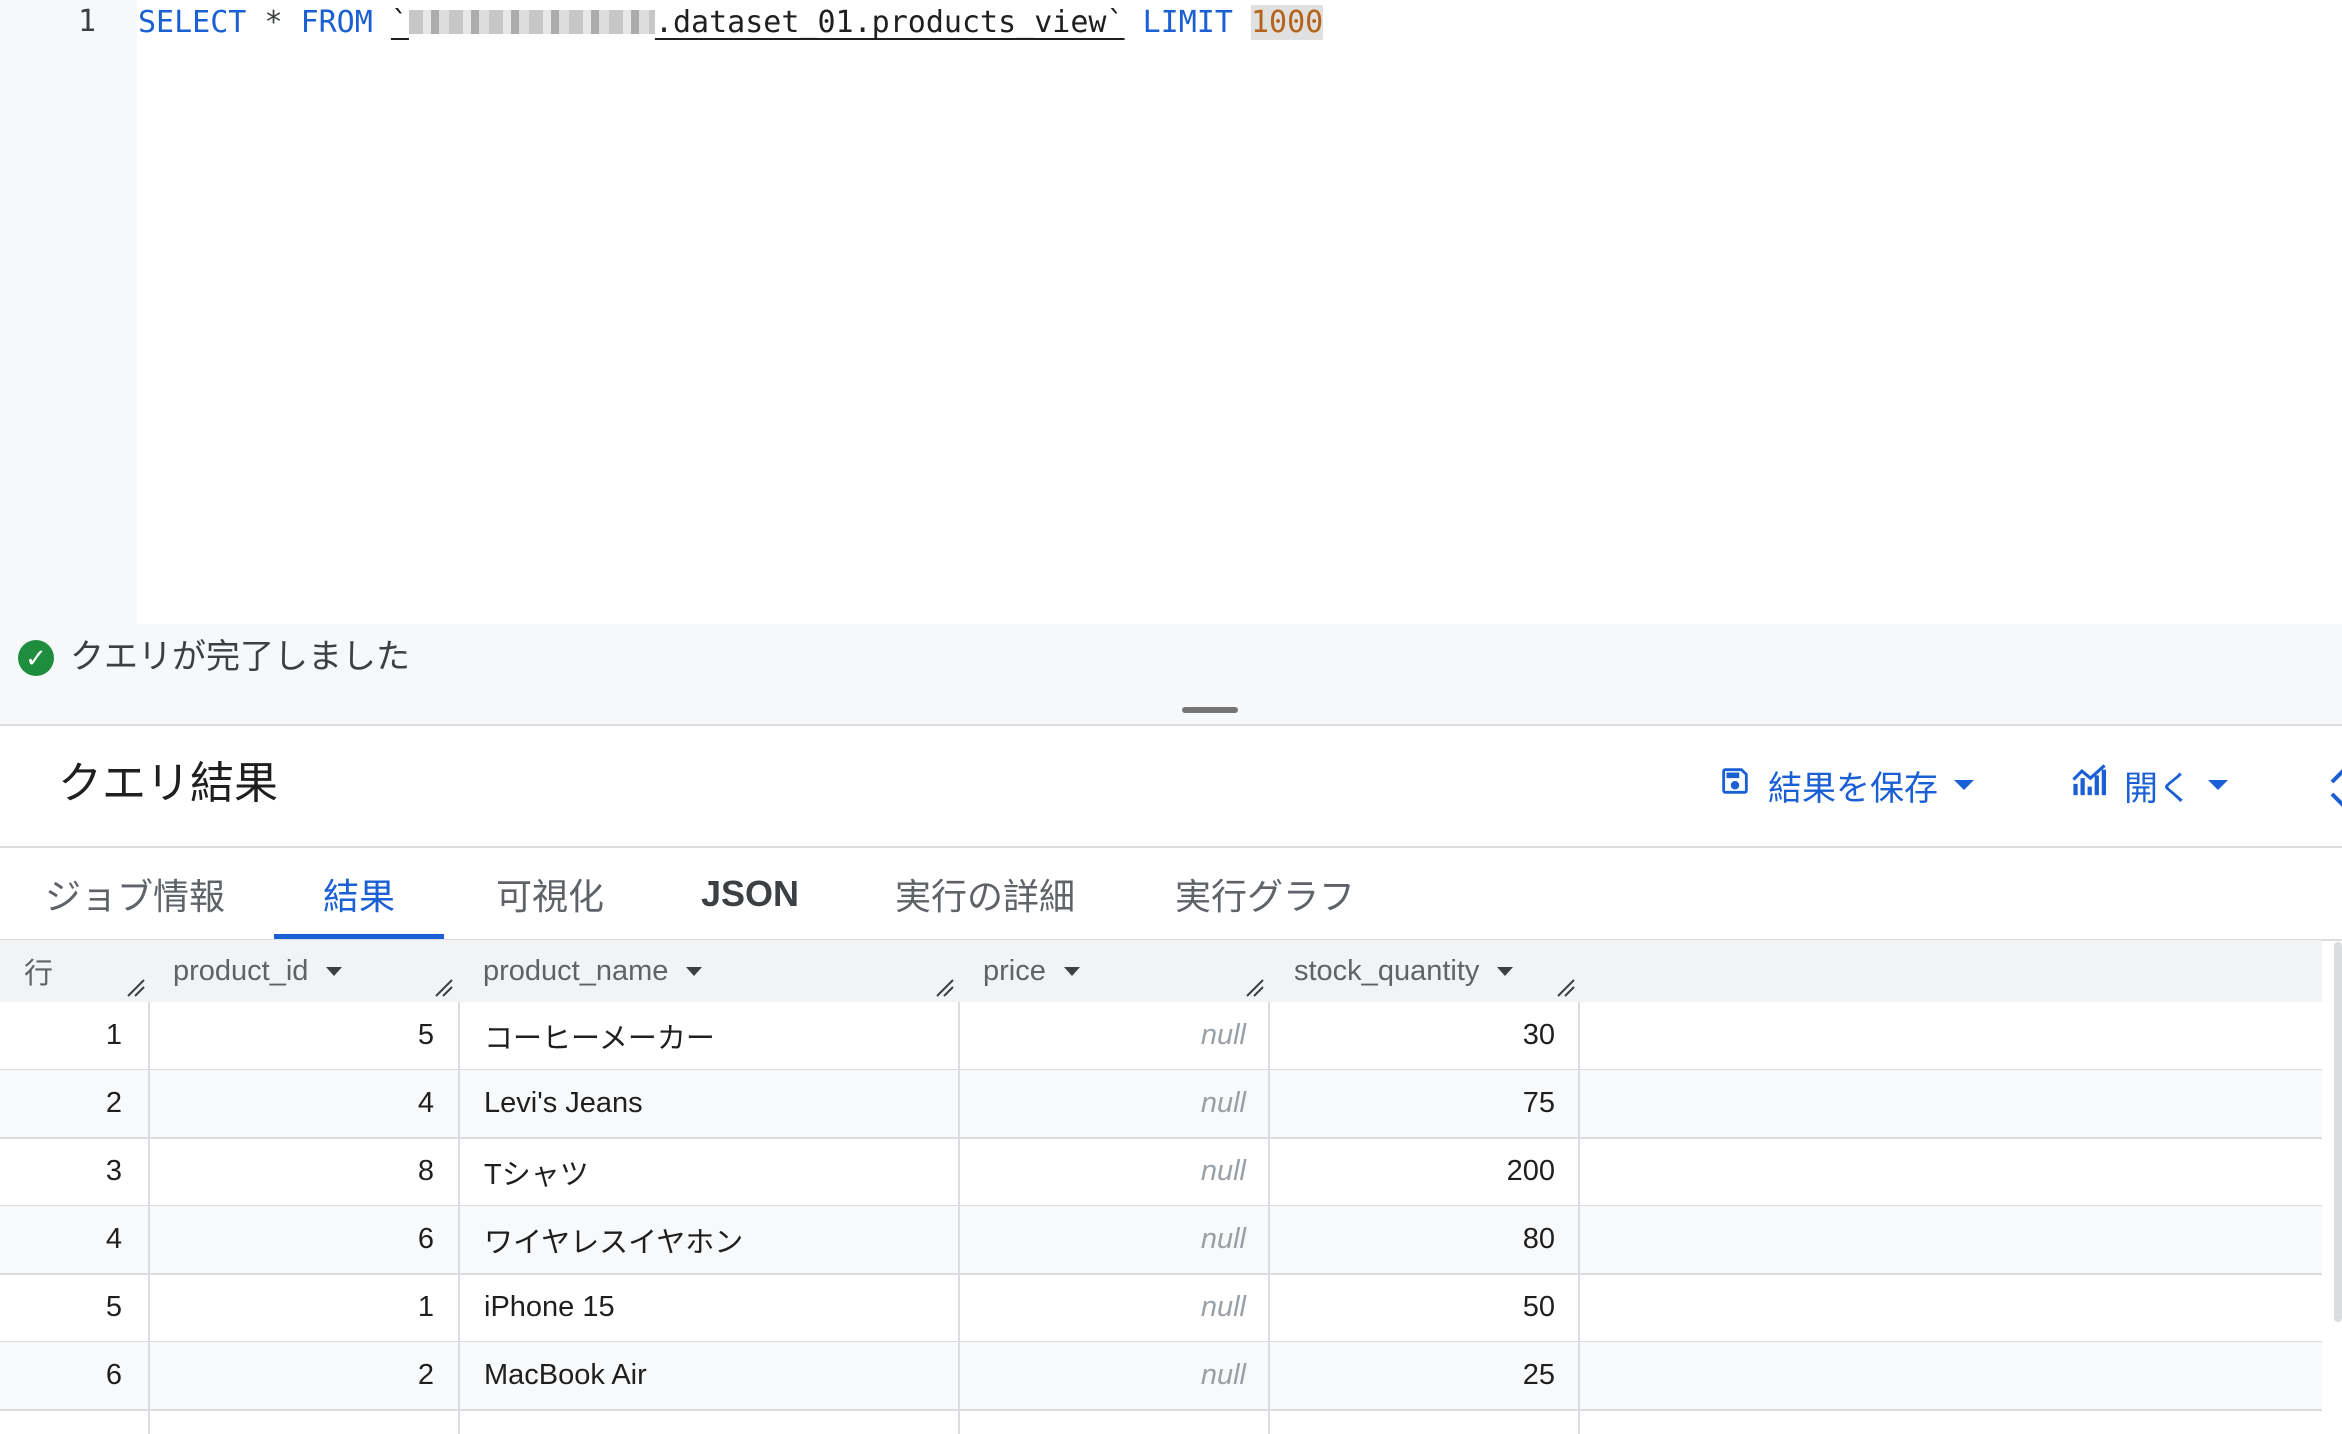 This screenshot has height=1434, width=2342. Describe the element at coordinates (168, 783) in the screenshot. I see `results-title: クエリ結果` at that location.